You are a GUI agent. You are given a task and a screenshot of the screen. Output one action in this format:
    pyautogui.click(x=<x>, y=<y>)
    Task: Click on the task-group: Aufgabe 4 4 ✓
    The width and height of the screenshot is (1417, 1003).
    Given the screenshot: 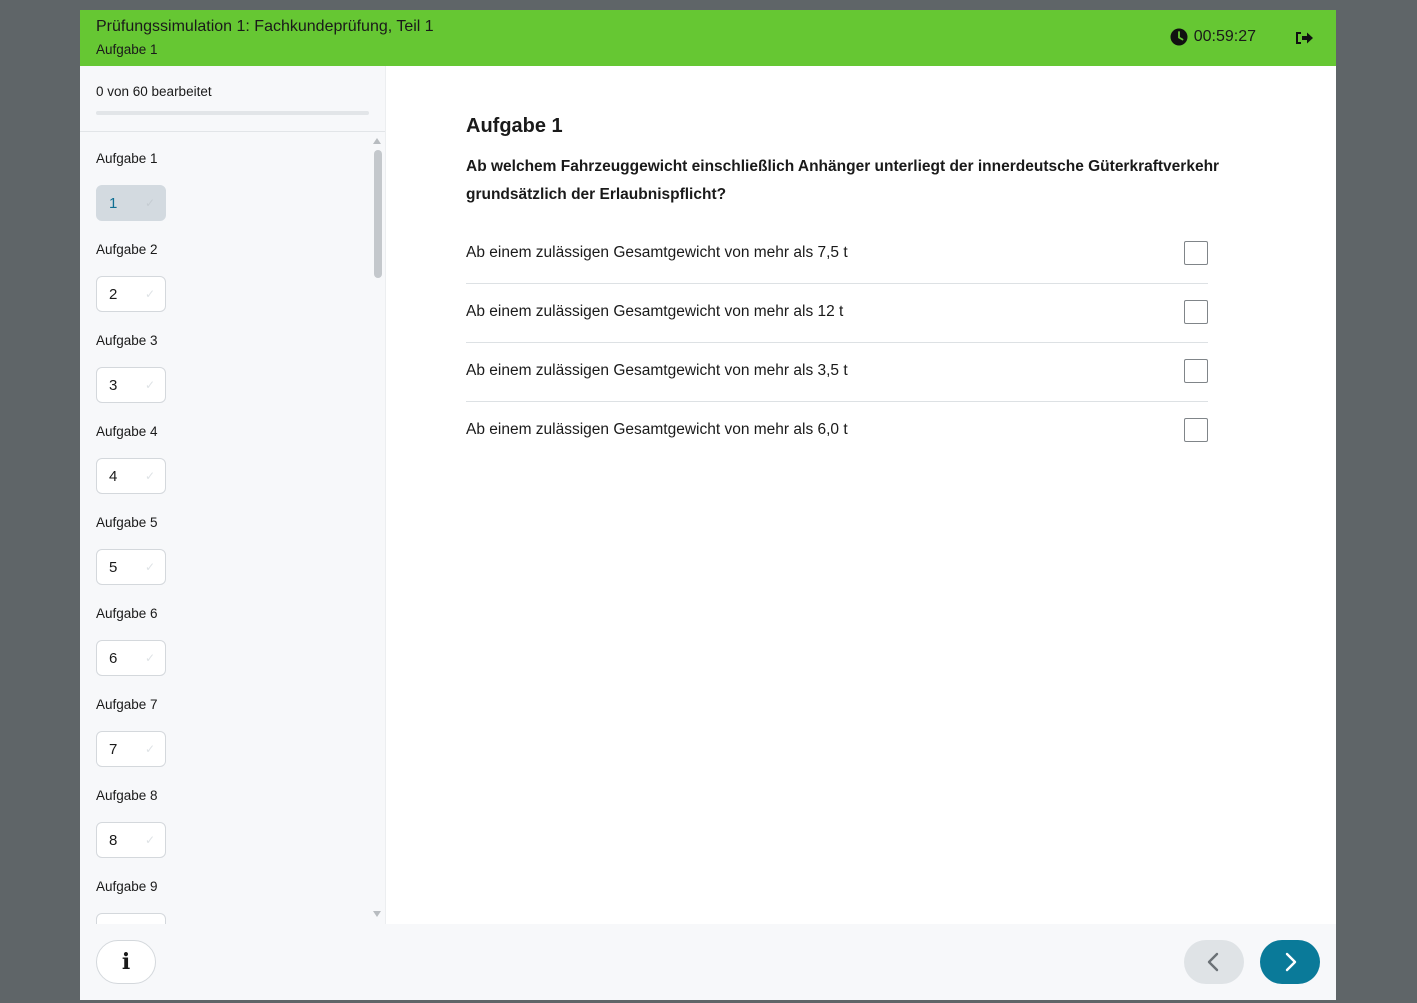 What is the action you would take?
    pyautogui.click(x=232, y=450)
    